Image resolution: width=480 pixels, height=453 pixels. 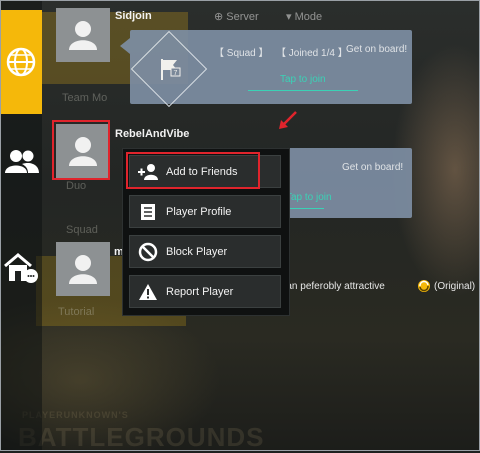 I want to click on globe-icon, so click(x=21, y=62).